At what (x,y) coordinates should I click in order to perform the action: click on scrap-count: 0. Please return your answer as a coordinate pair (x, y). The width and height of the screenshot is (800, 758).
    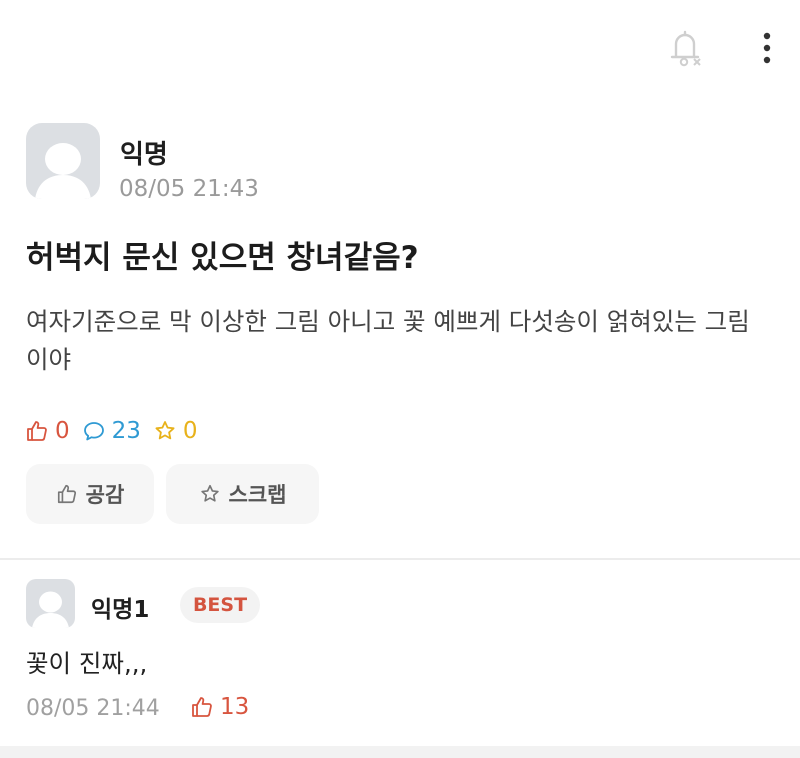
    Looking at the image, I should click on (175, 431).